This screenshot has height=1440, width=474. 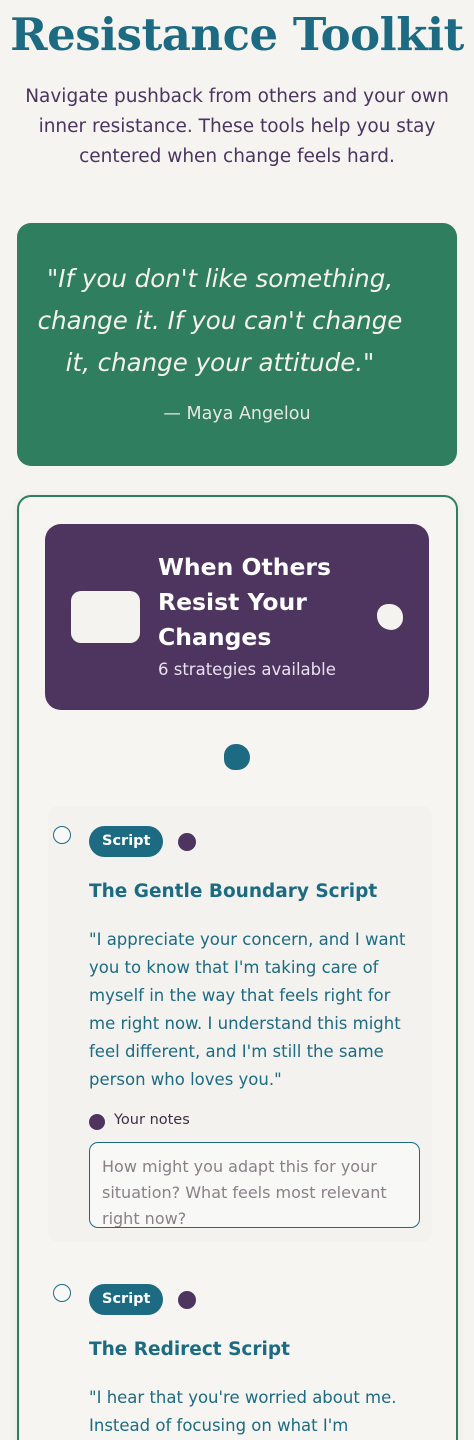 I want to click on section-title: When Others Resist Your Changes, so click(x=244, y=602).